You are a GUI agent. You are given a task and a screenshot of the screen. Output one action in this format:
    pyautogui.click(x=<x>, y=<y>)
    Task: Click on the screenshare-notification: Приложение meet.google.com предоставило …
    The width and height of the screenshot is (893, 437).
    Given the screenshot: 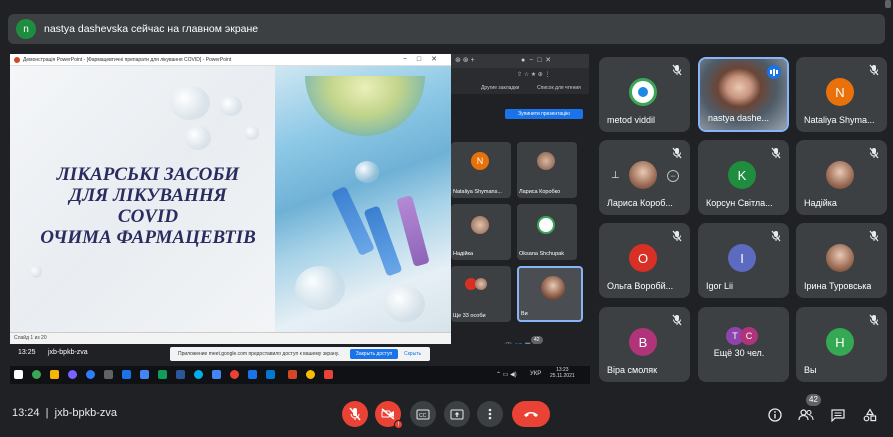 What is the action you would take?
    pyautogui.click(x=300, y=354)
    